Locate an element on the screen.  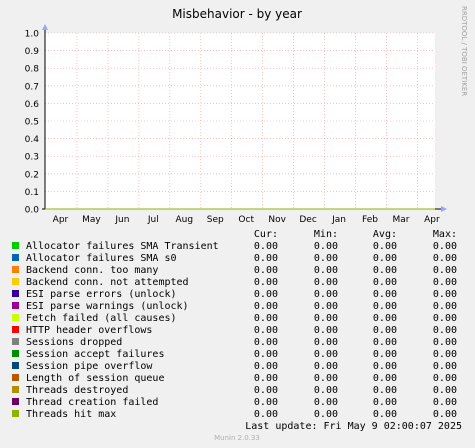
x-tick-label: Sep is located at coordinates (215, 220).